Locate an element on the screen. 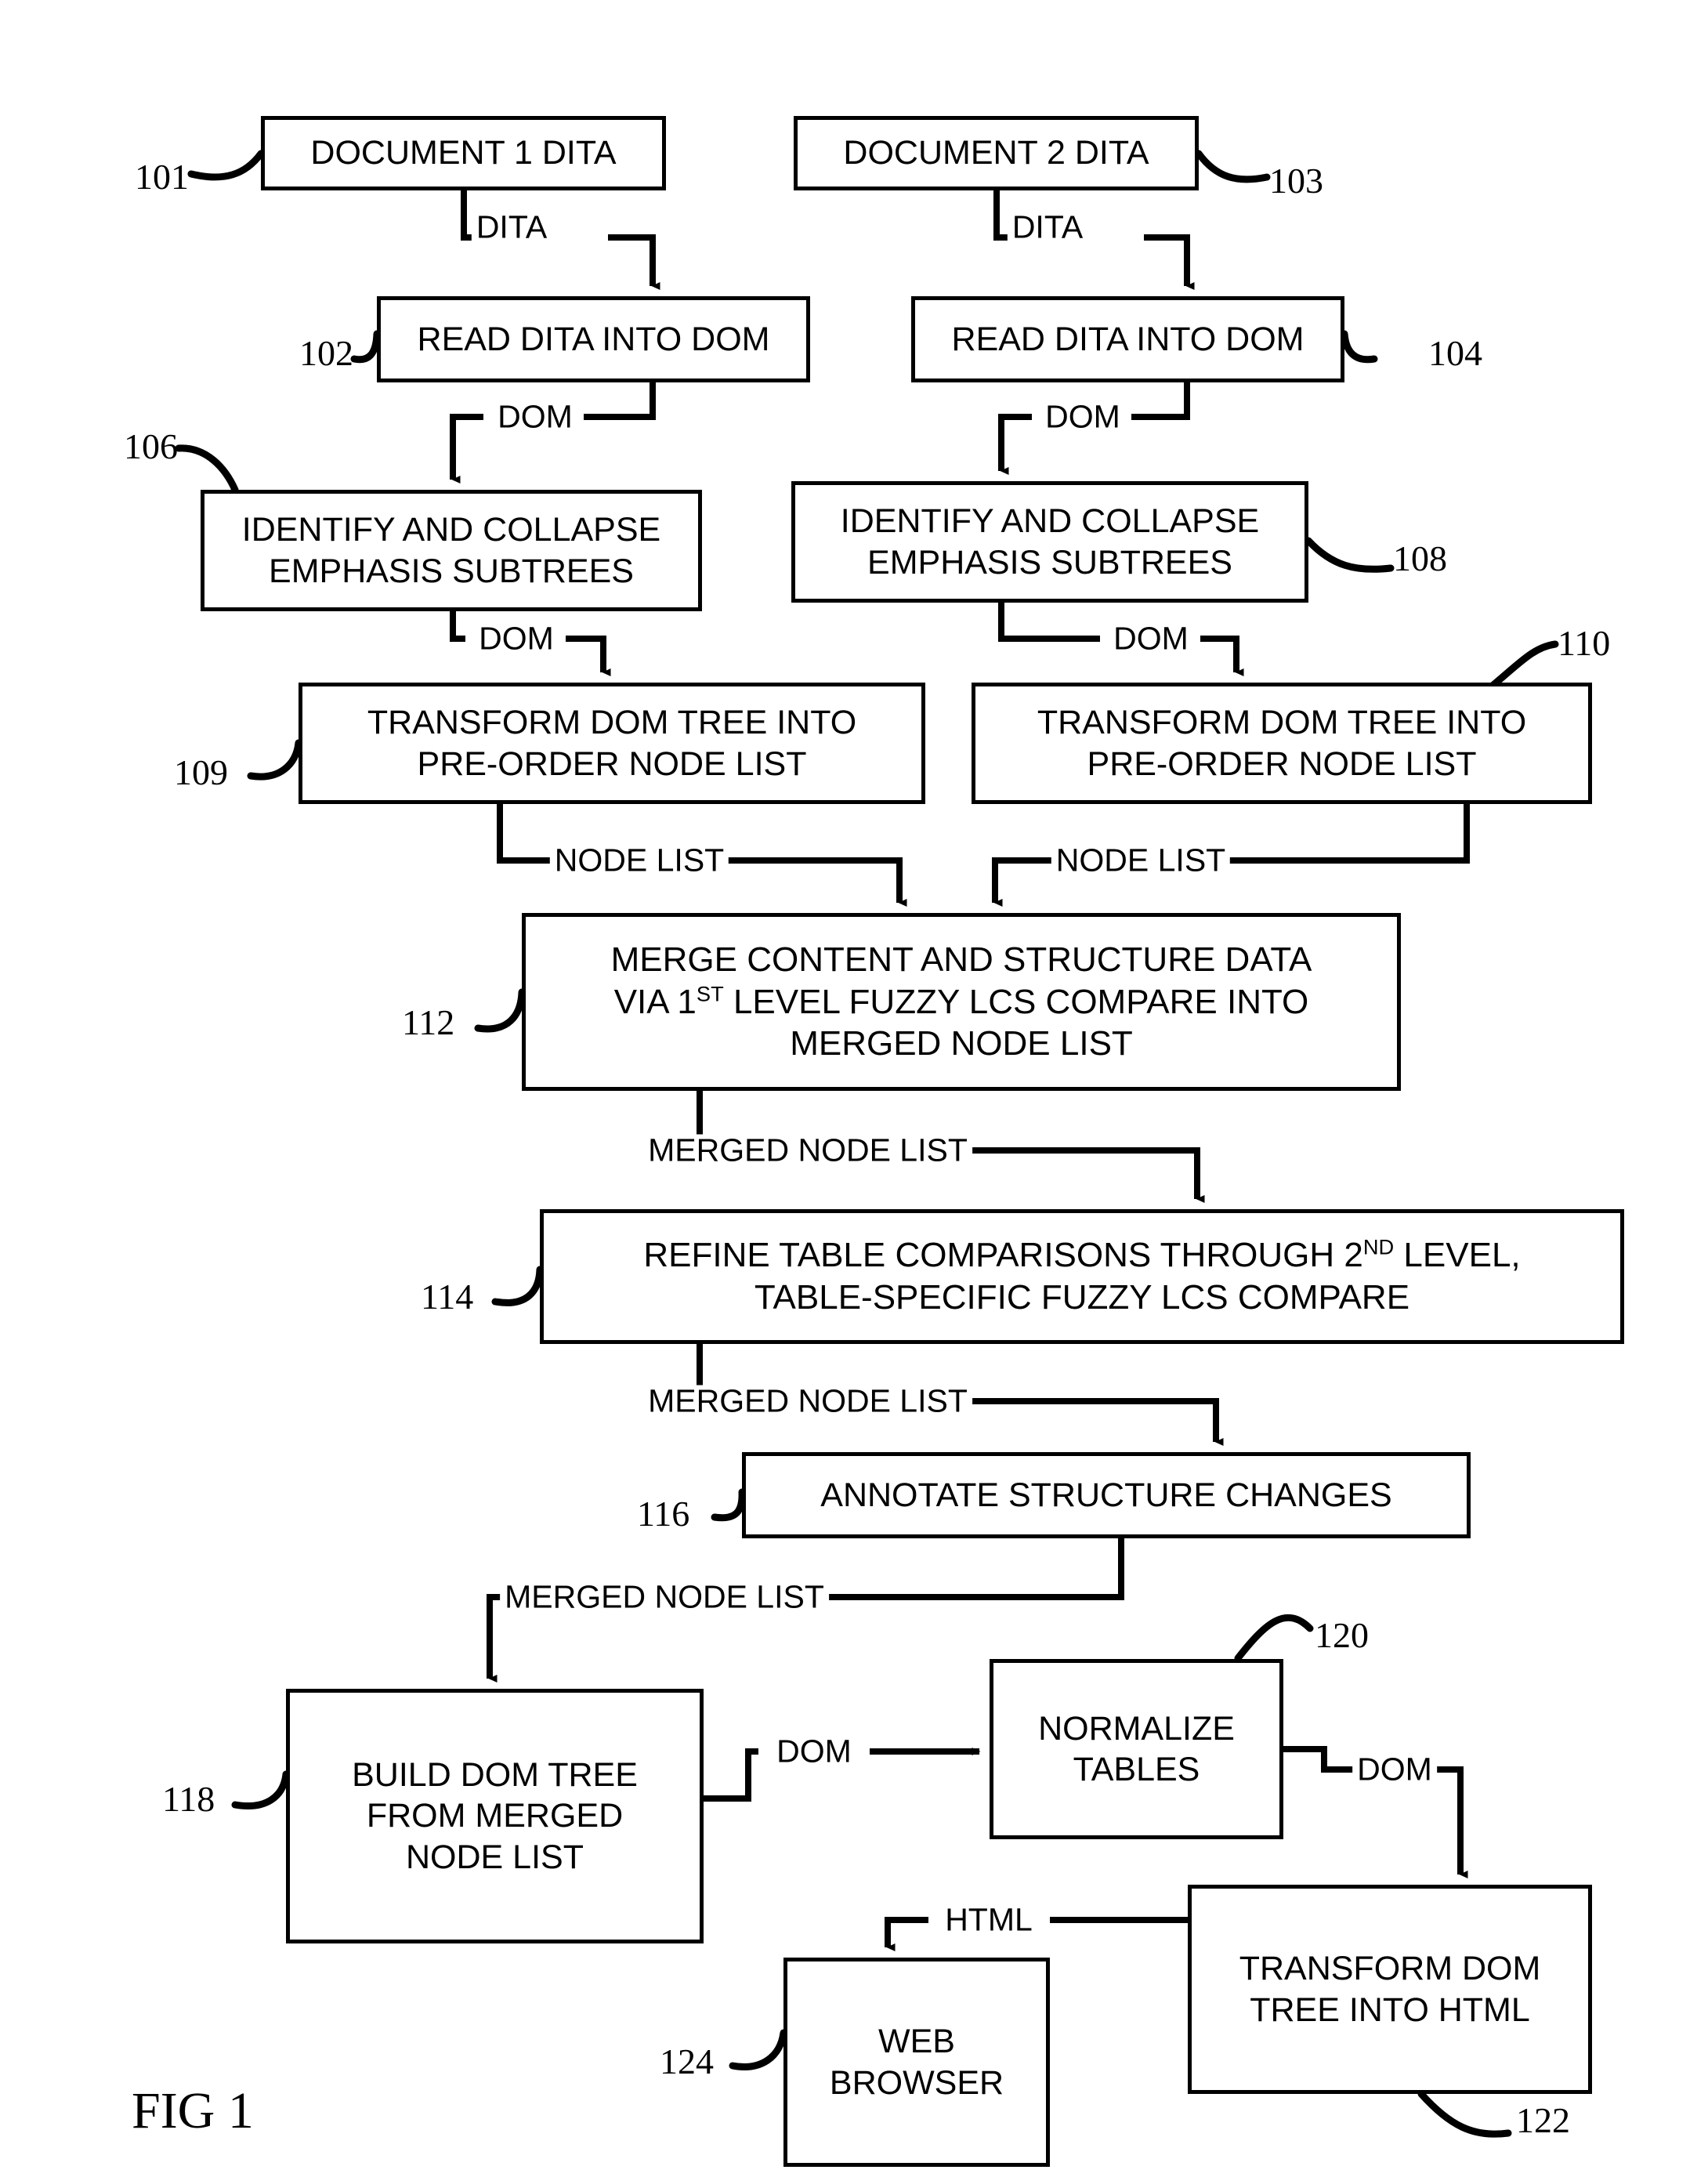  node-normalize-tables: NORMALIZE TABLES is located at coordinates (1136, 1749).